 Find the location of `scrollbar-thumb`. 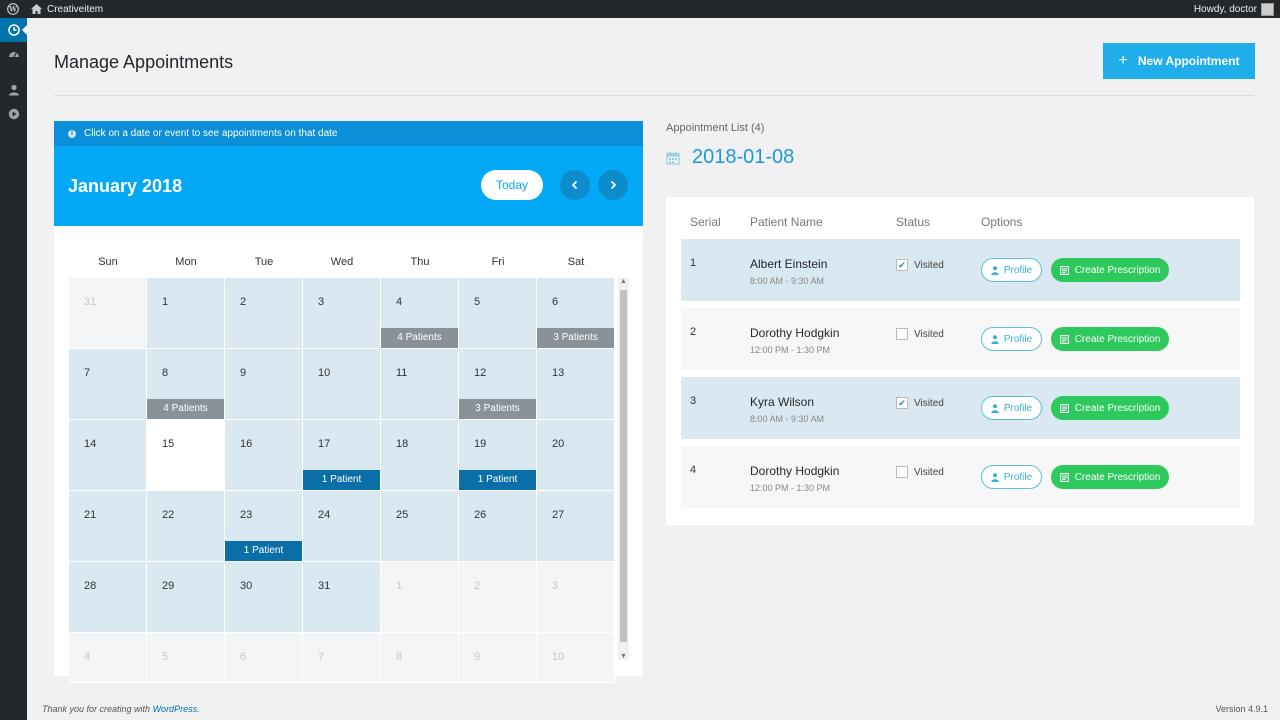

scrollbar-thumb is located at coordinates (623, 466).